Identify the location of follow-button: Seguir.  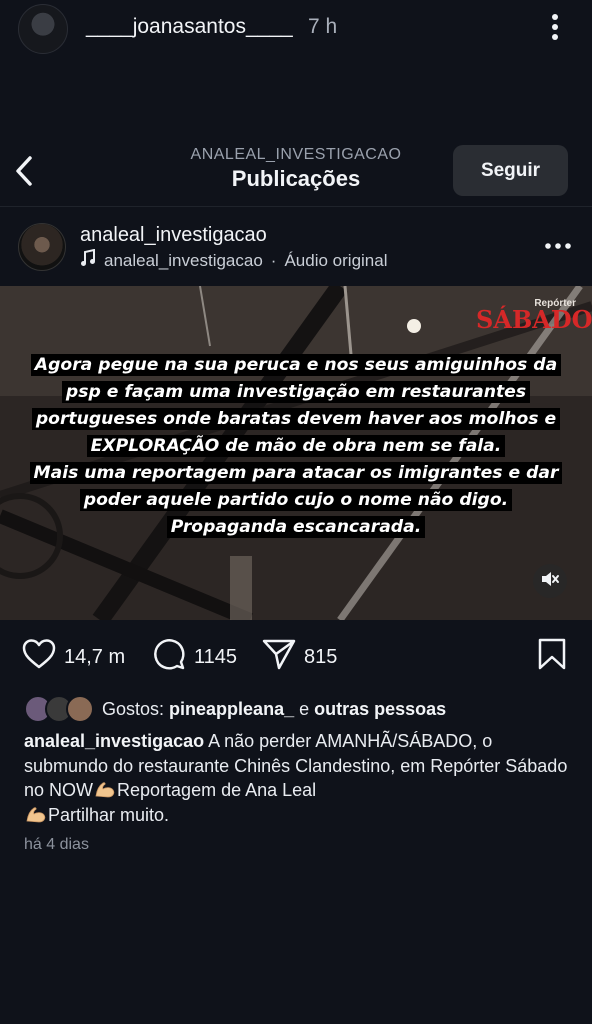
(510, 170).